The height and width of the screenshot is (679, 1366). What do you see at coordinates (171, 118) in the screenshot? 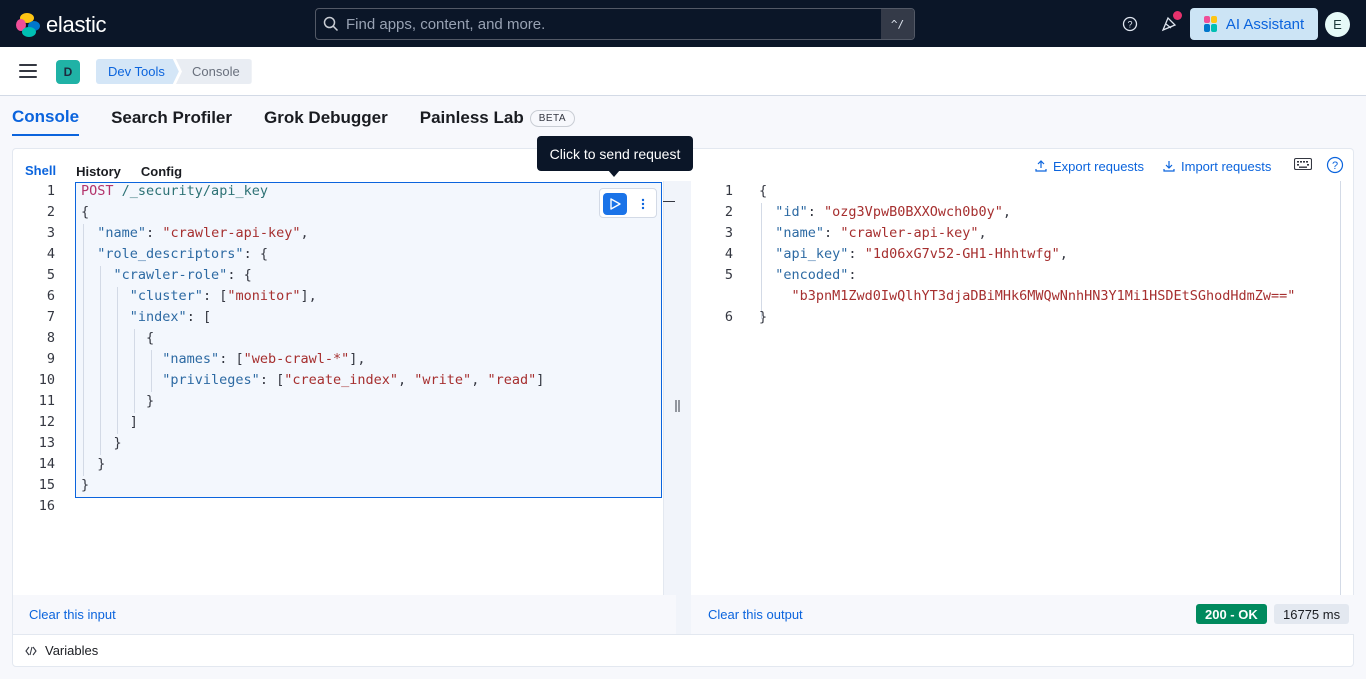
I see `tab-search-profiler: Search Profiler` at bounding box center [171, 118].